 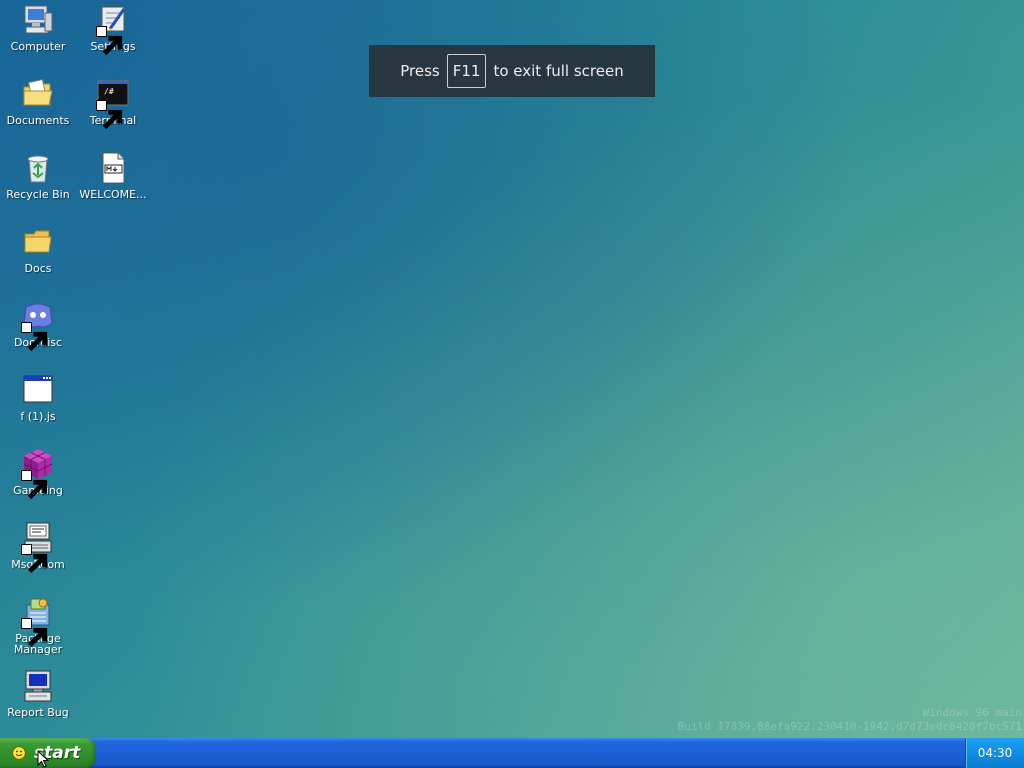 I want to click on settings-icon, so click(x=113, y=29).